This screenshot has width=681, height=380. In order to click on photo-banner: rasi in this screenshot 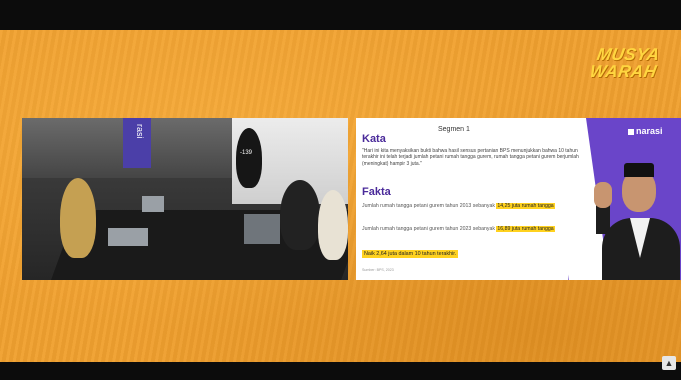, I will do `click(137, 143)`.